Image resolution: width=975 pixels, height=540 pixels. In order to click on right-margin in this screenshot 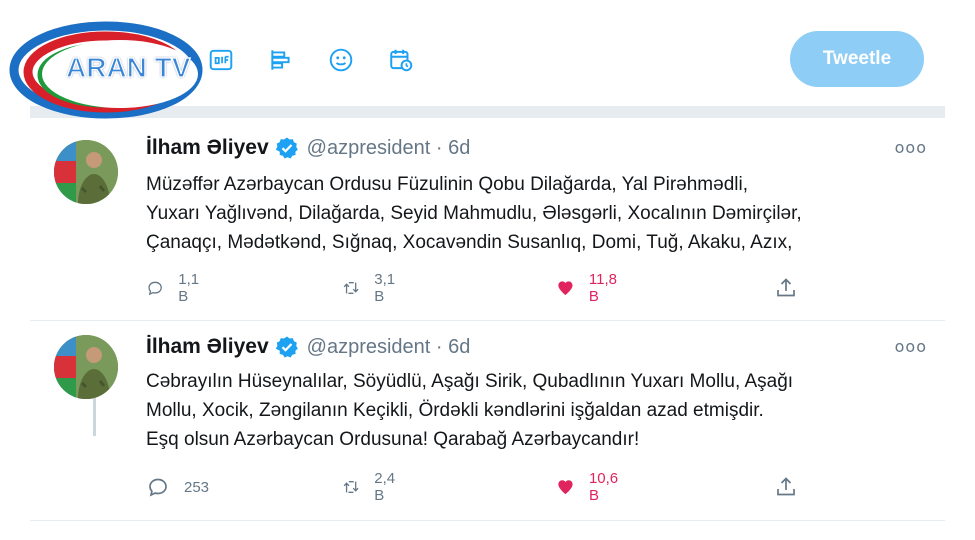, I will do `click(961, 270)`.